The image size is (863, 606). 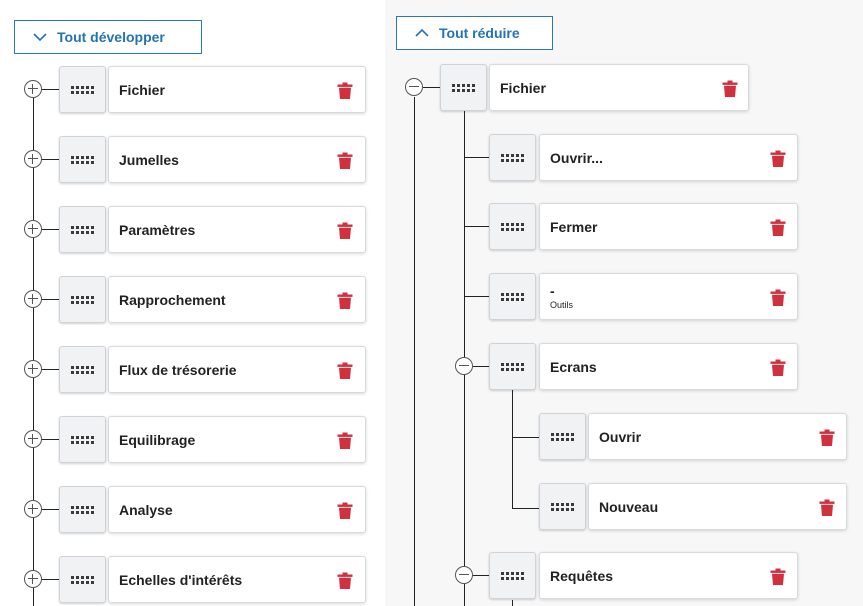 What do you see at coordinates (111, 37) in the screenshot?
I see `expand-all-label: Tout développer` at bounding box center [111, 37].